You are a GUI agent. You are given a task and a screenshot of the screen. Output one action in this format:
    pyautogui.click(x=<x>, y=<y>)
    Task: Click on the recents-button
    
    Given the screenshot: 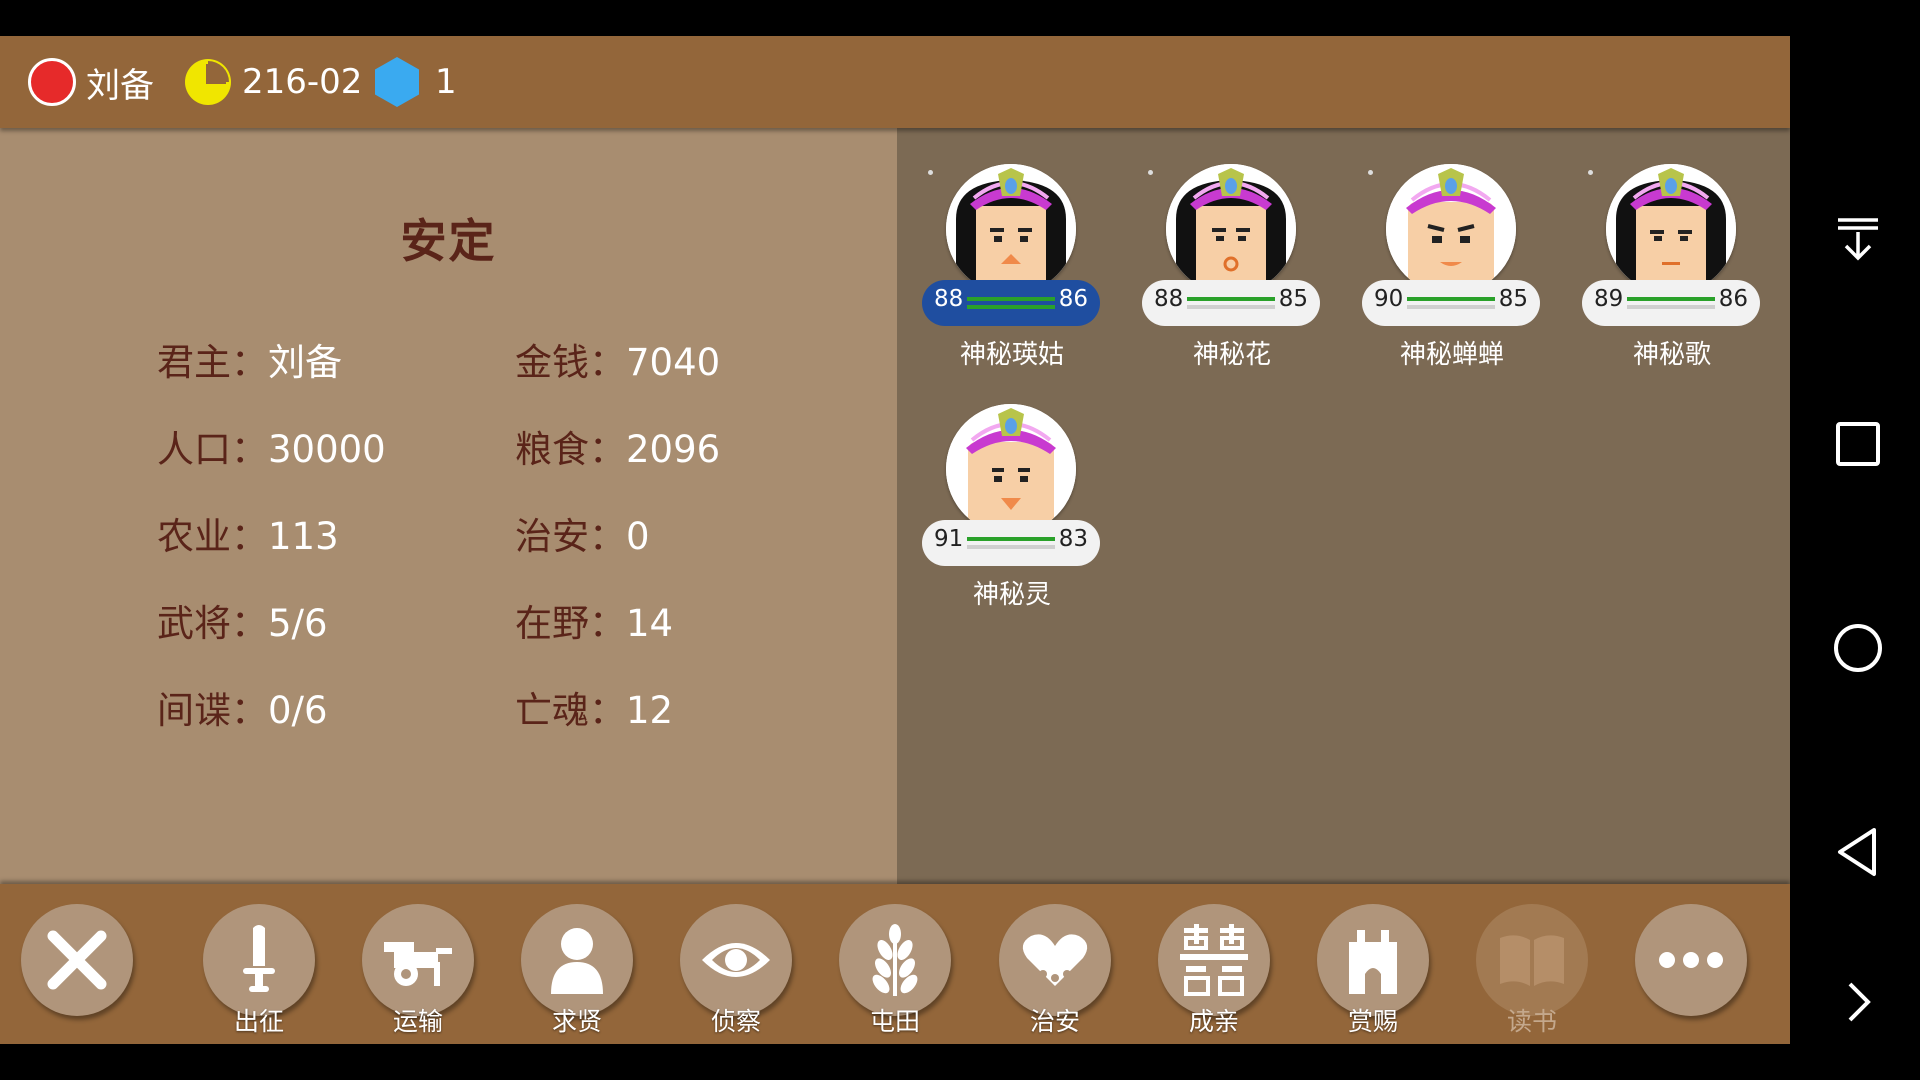 What is the action you would take?
    pyautogui.click(x=1858, y=444)
    